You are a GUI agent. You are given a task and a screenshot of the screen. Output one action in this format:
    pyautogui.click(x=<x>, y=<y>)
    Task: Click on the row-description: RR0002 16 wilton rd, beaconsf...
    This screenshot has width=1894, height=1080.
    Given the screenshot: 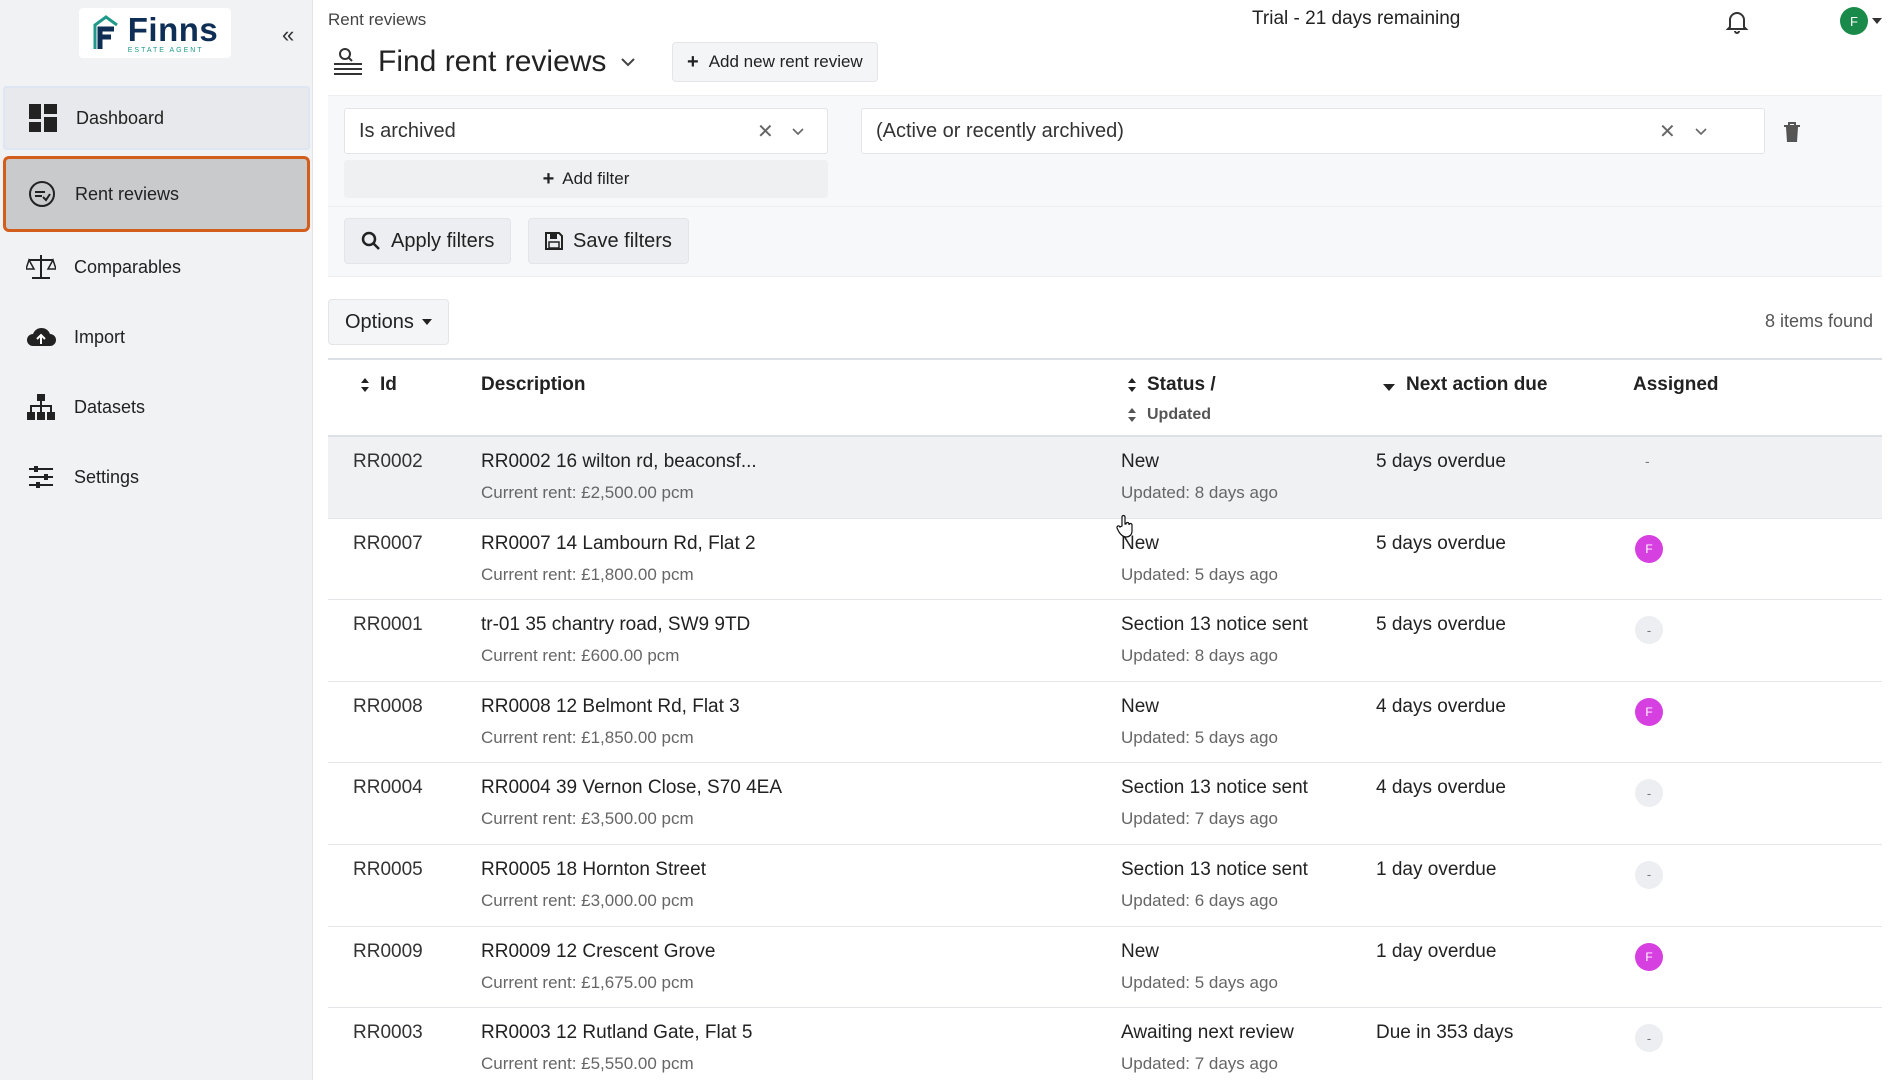 What is the action you would take?
    pyautogui.click(x=619, y=462)
    